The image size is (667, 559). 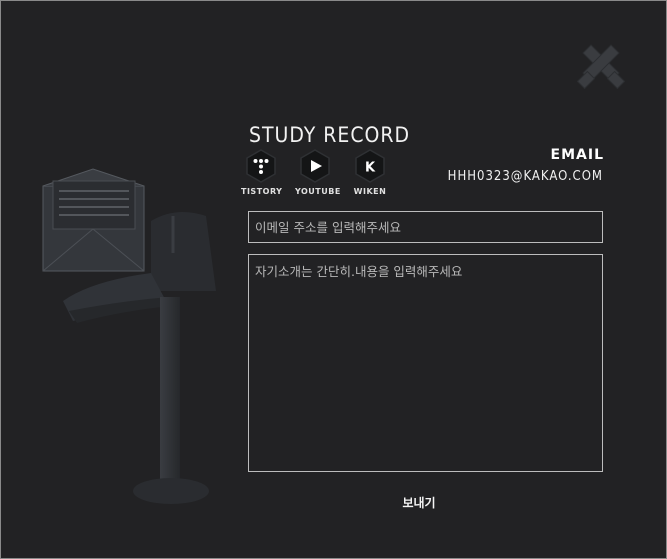 I want to click on wiken-label: WIKEN, so click(x=370, y=191).